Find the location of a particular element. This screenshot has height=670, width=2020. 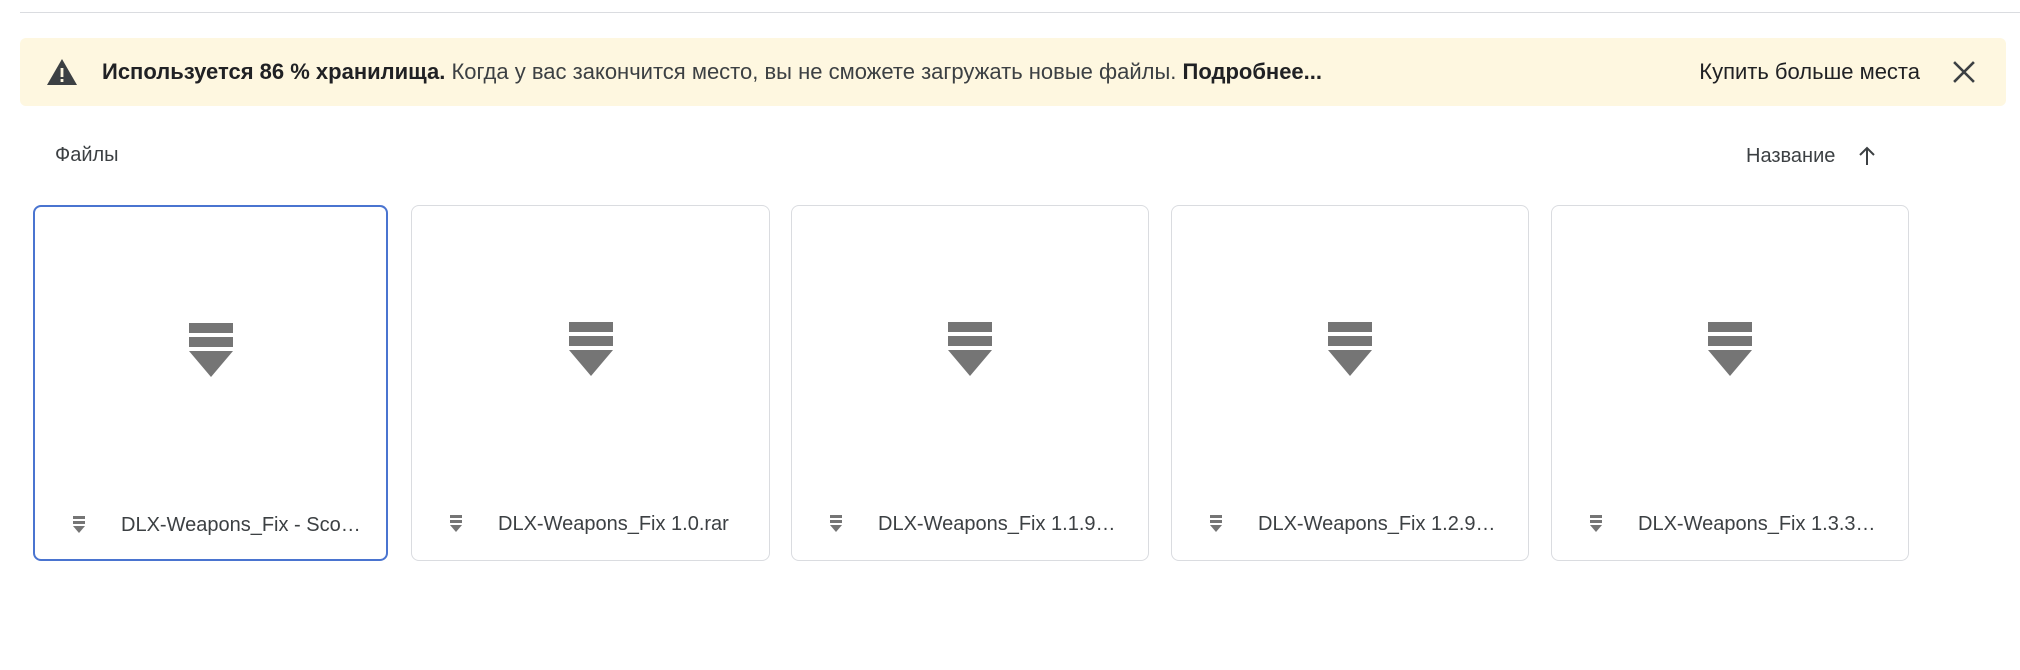

sort-label: Название is located at coordinates (1791, 155).